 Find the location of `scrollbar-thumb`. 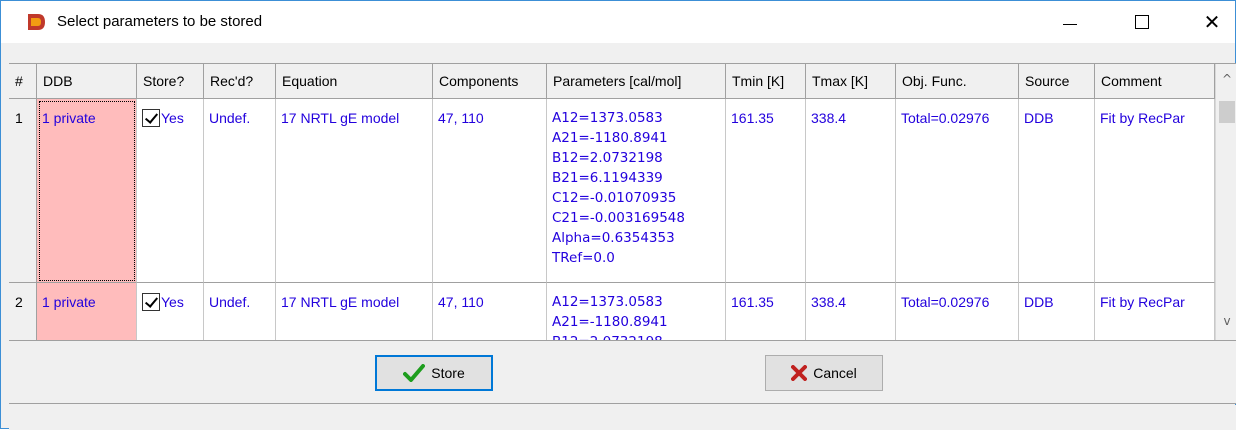

scrollbar-thumb is located at coordinates (1227, 112).